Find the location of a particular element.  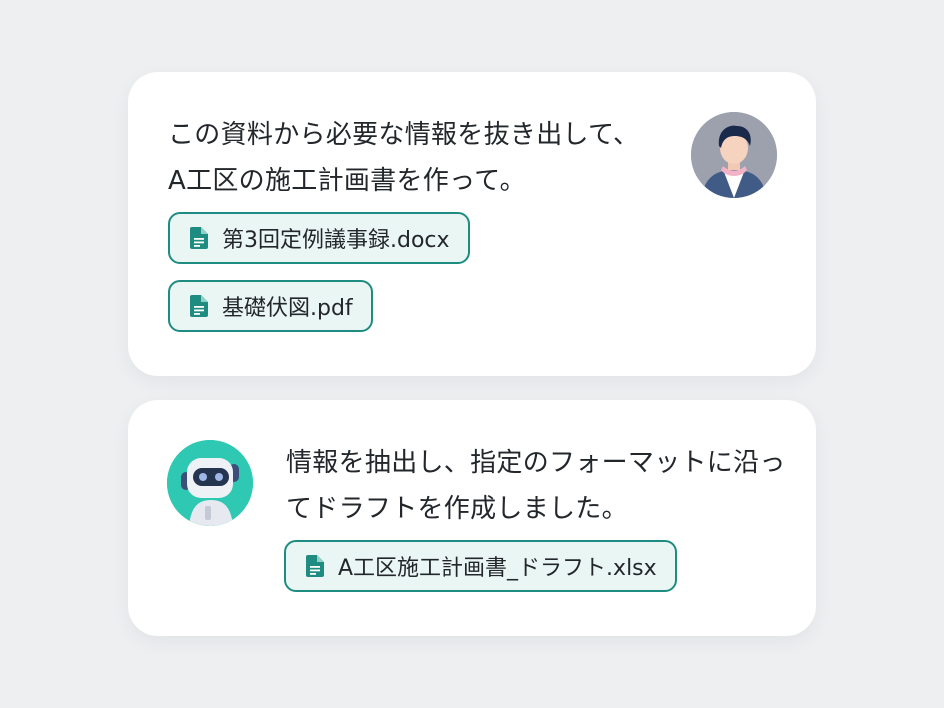

user-message-line-1: この資料から必要な情報を抜き出して、 is located at coordinates (404, 135).